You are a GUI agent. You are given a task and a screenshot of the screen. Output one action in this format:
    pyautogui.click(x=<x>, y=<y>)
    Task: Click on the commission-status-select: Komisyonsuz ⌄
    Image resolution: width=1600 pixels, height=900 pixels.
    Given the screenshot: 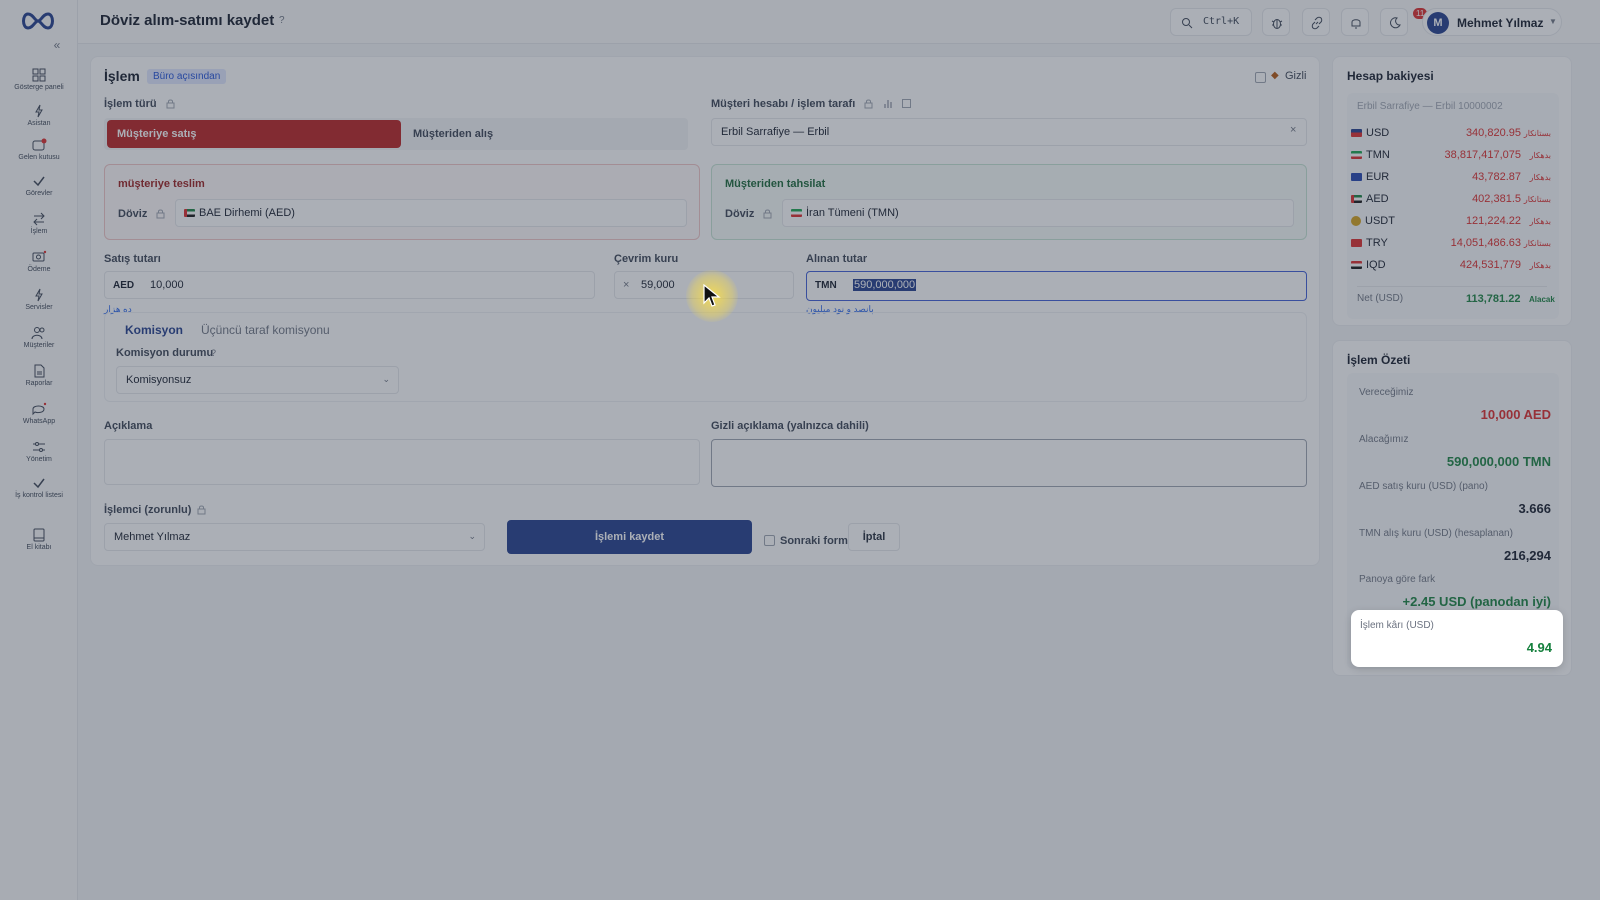 What is the action you would take?
    pyautogui.click(x=257, y=380)
    